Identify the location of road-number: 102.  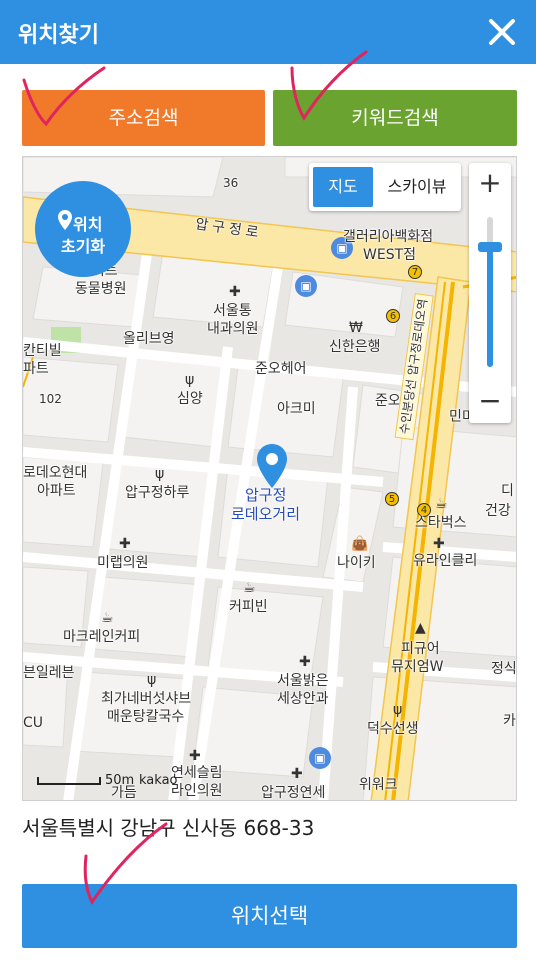
(50, 399).